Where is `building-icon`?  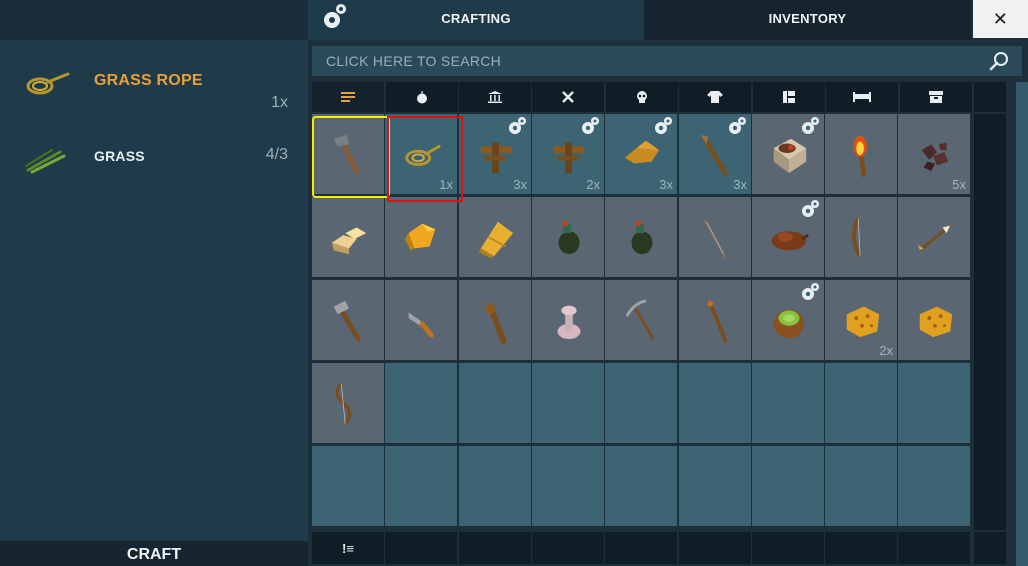 building-icon is located at coordinates (495, 97).